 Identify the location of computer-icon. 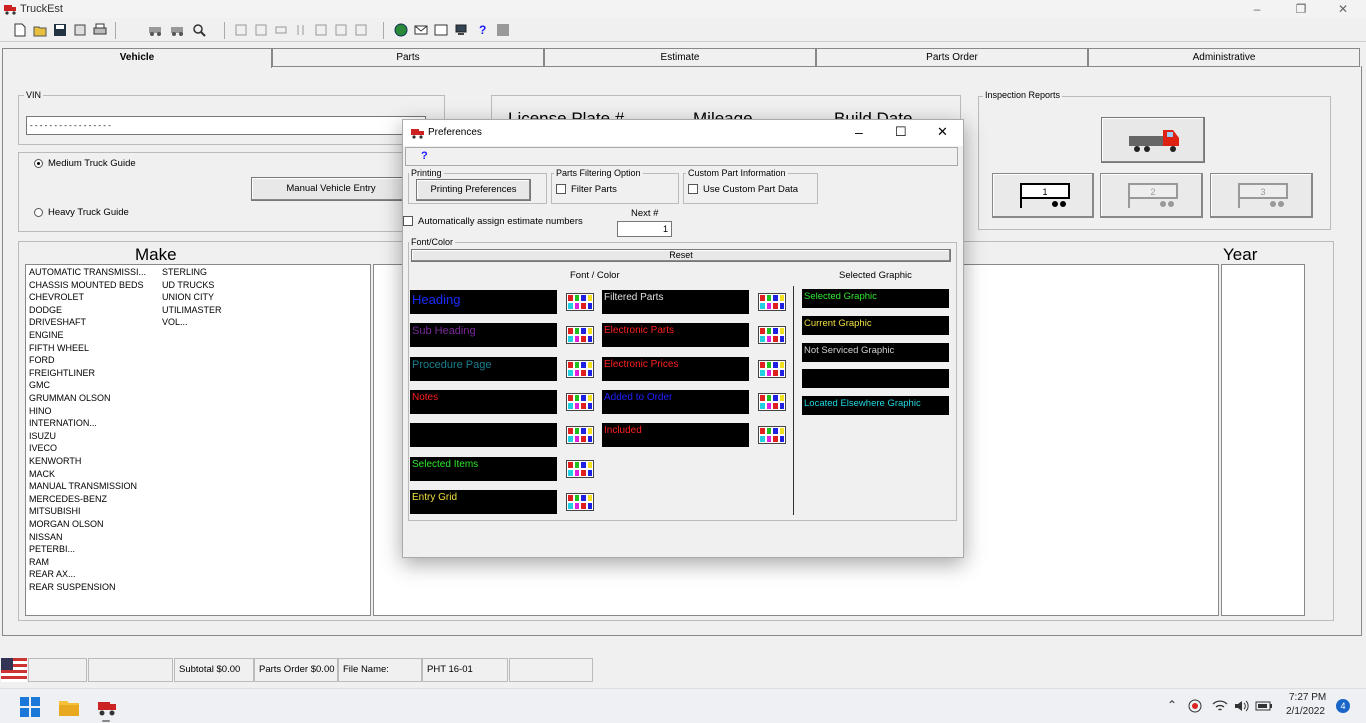
(461, 30).